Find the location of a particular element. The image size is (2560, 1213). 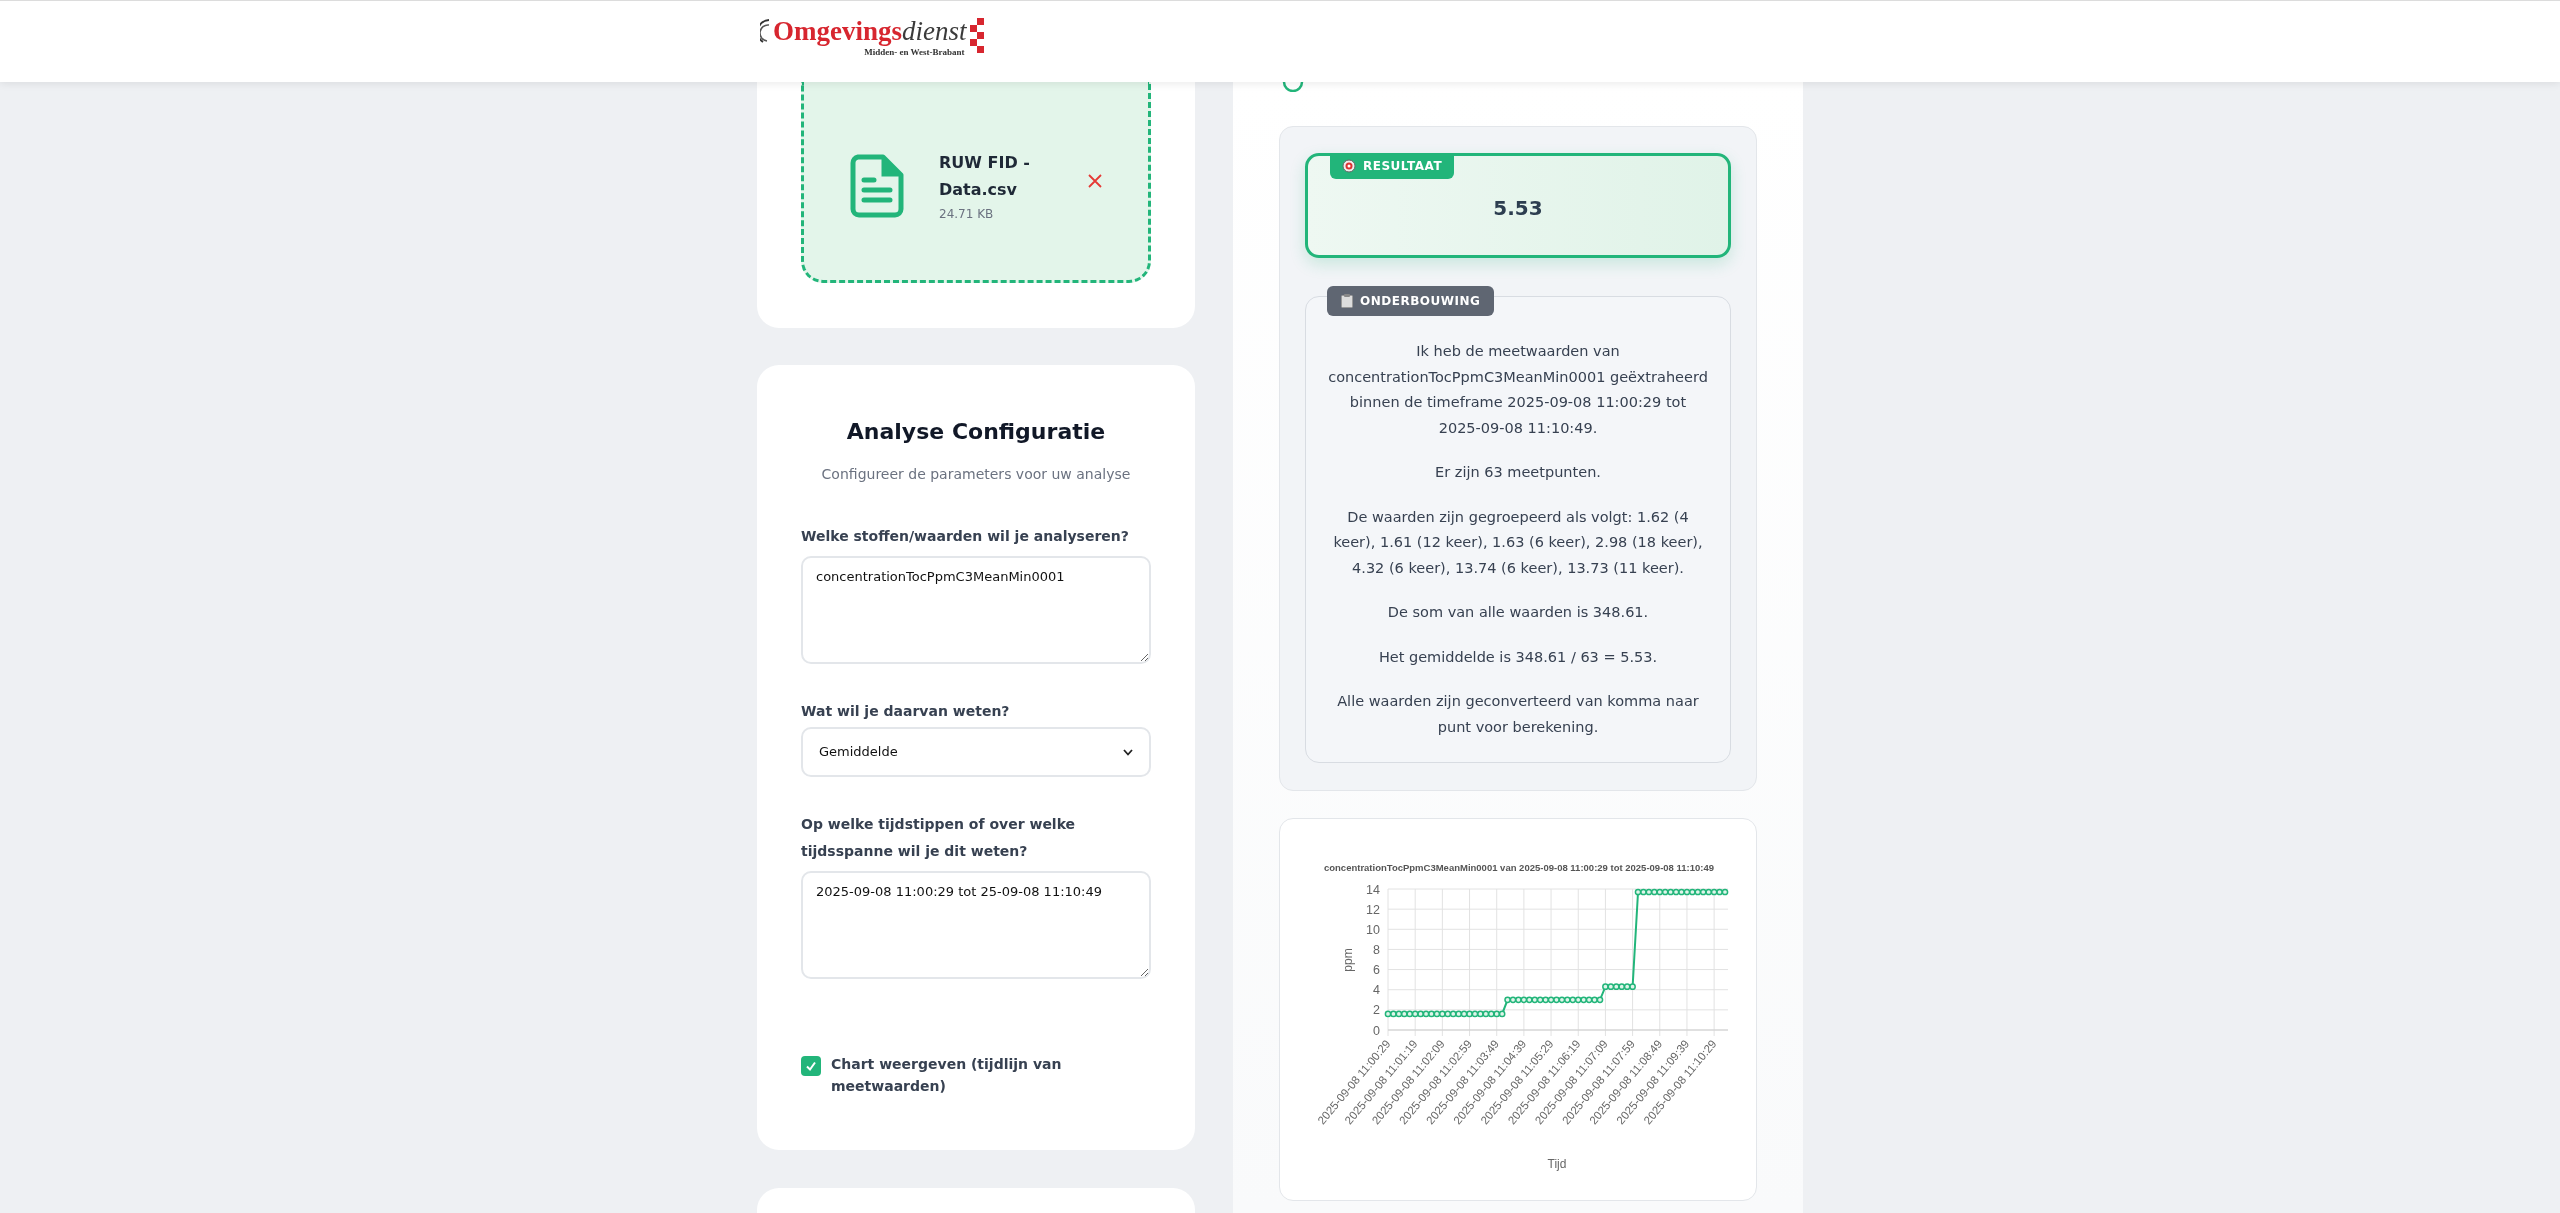

logo-wordmark: Omgevingsdienst is located at coordinates (870, 31).